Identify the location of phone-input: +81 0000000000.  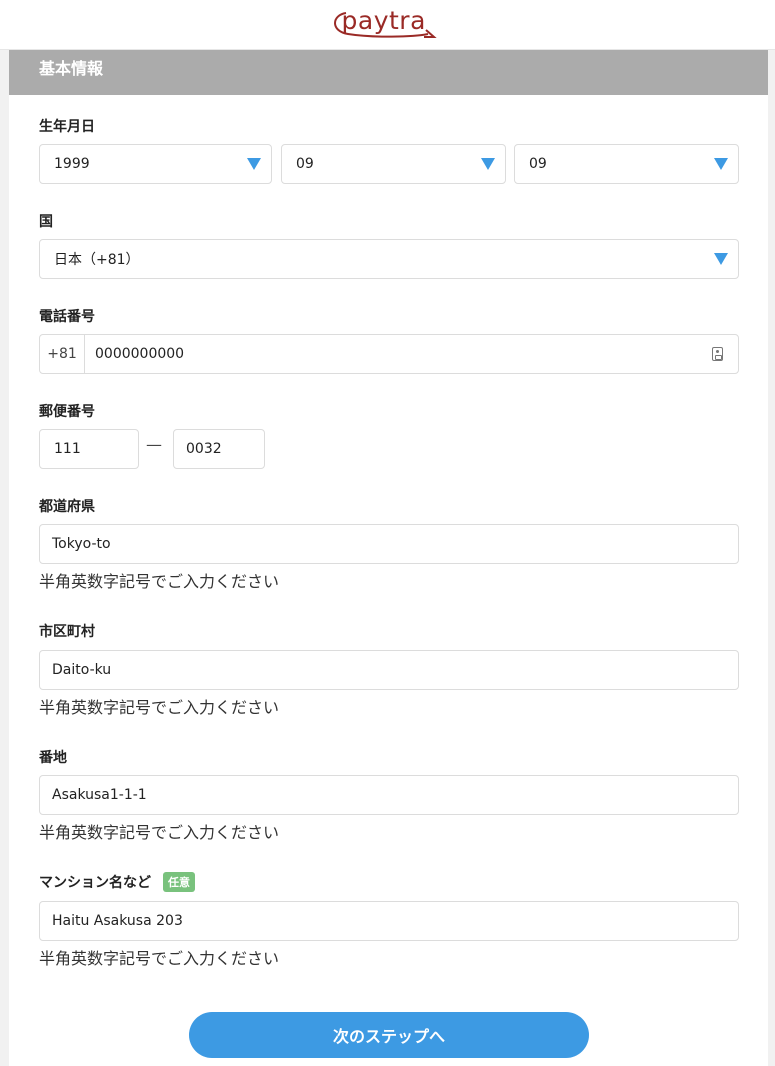
(389, 354).